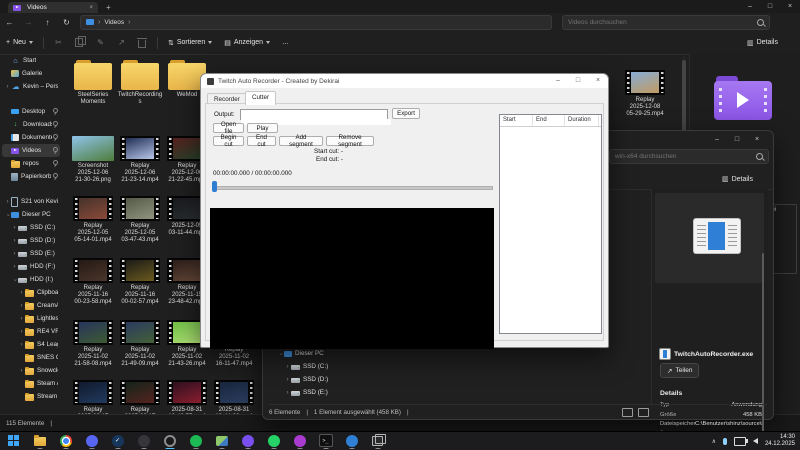 The height and width of the screenshot is (450, 800). What do you see at coordinates (19, 42) in the screenshot?
I see `new-button: + Neu` at bounding box center [19, 42].